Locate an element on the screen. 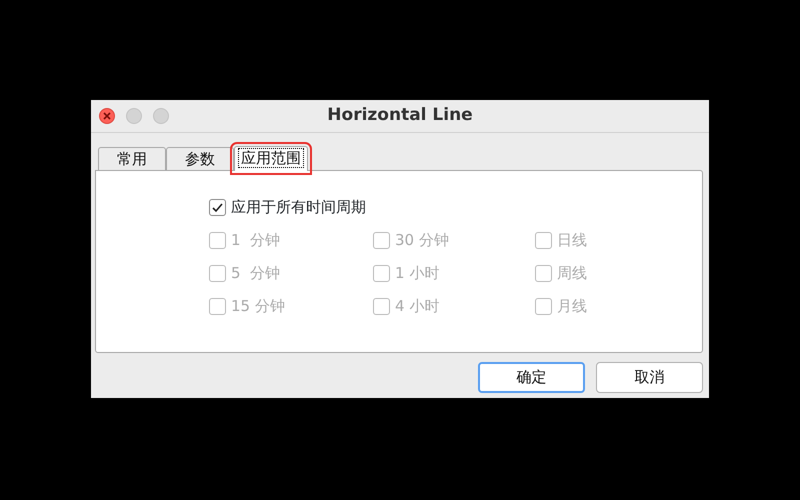 The width and height of the screenshot is (800, 500). close-icon is located at coordinates (107, 116).